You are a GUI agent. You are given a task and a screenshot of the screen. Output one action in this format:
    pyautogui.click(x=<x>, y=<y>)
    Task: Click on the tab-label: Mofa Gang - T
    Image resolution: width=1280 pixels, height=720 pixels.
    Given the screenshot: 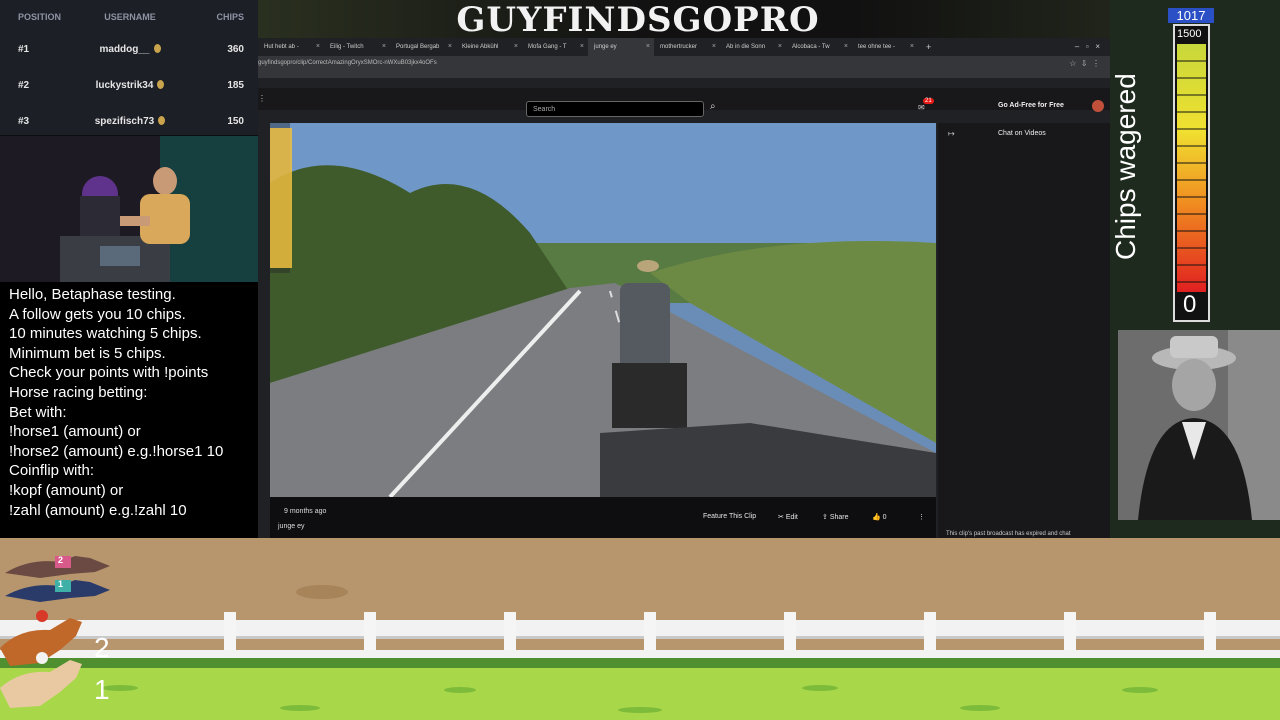 What is the action you would take?
    pyautogui.click(x=547, y=47)
    